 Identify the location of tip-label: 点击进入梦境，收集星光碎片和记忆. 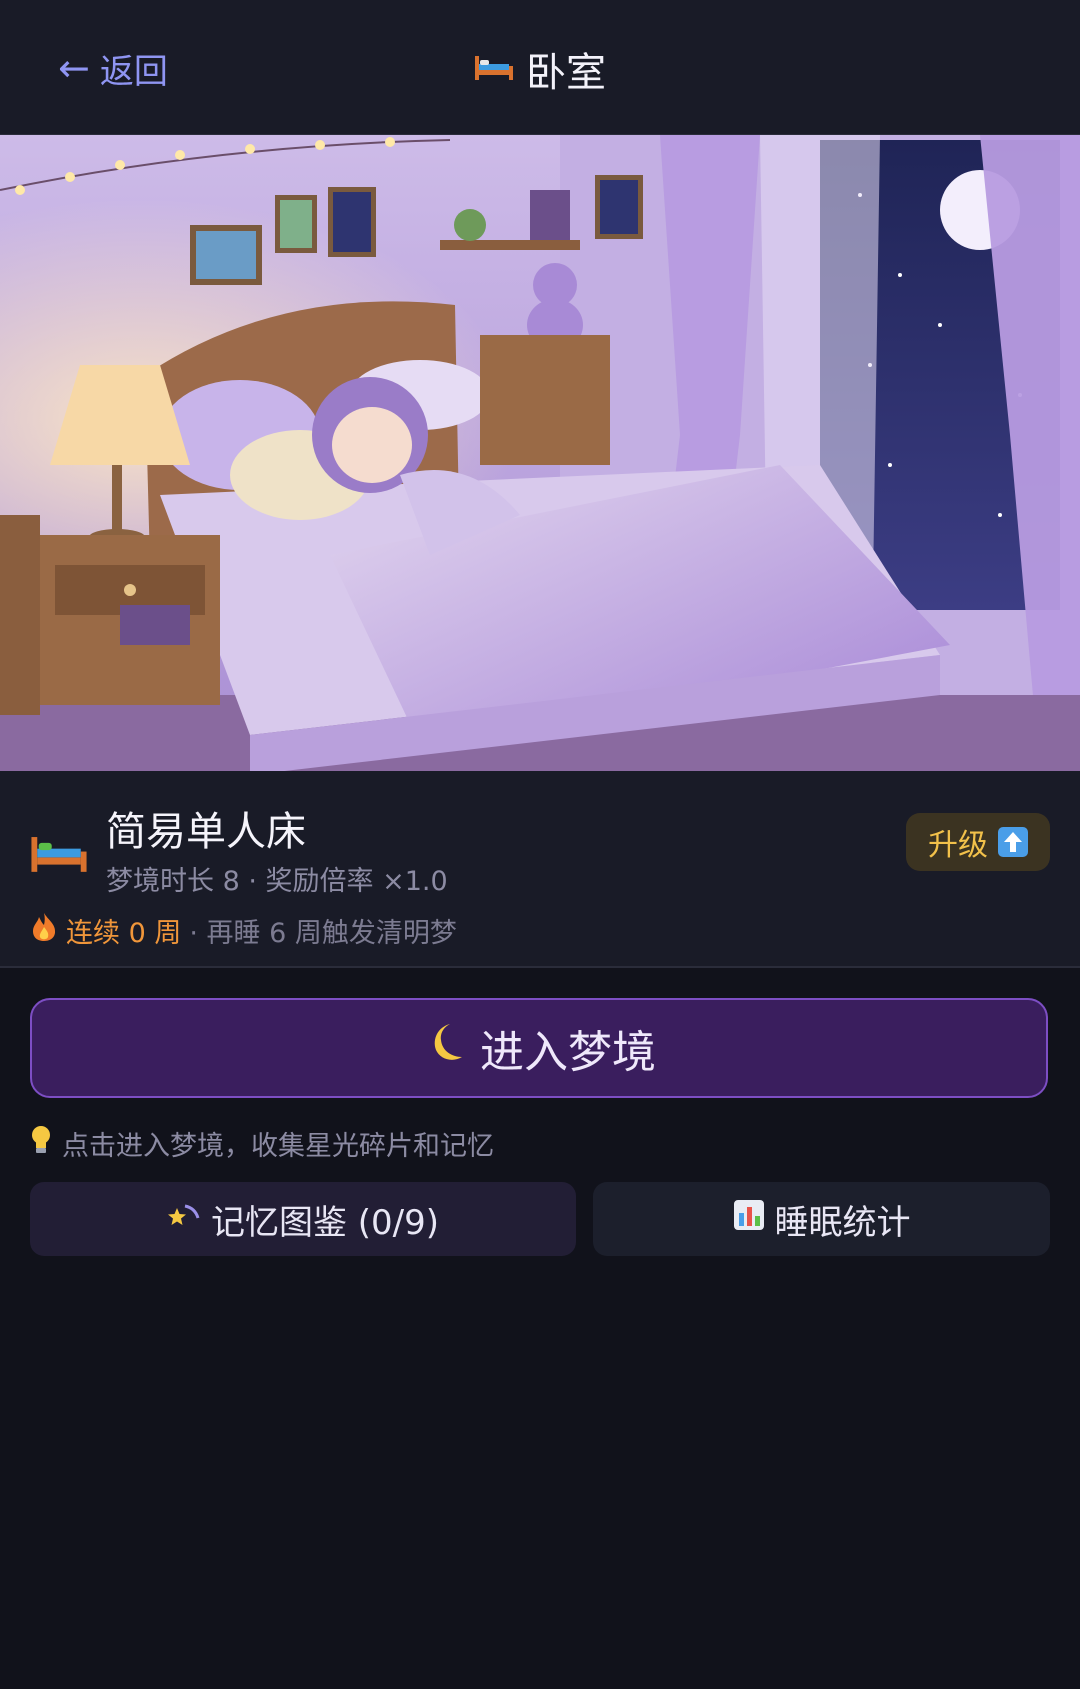
(278, 1146).